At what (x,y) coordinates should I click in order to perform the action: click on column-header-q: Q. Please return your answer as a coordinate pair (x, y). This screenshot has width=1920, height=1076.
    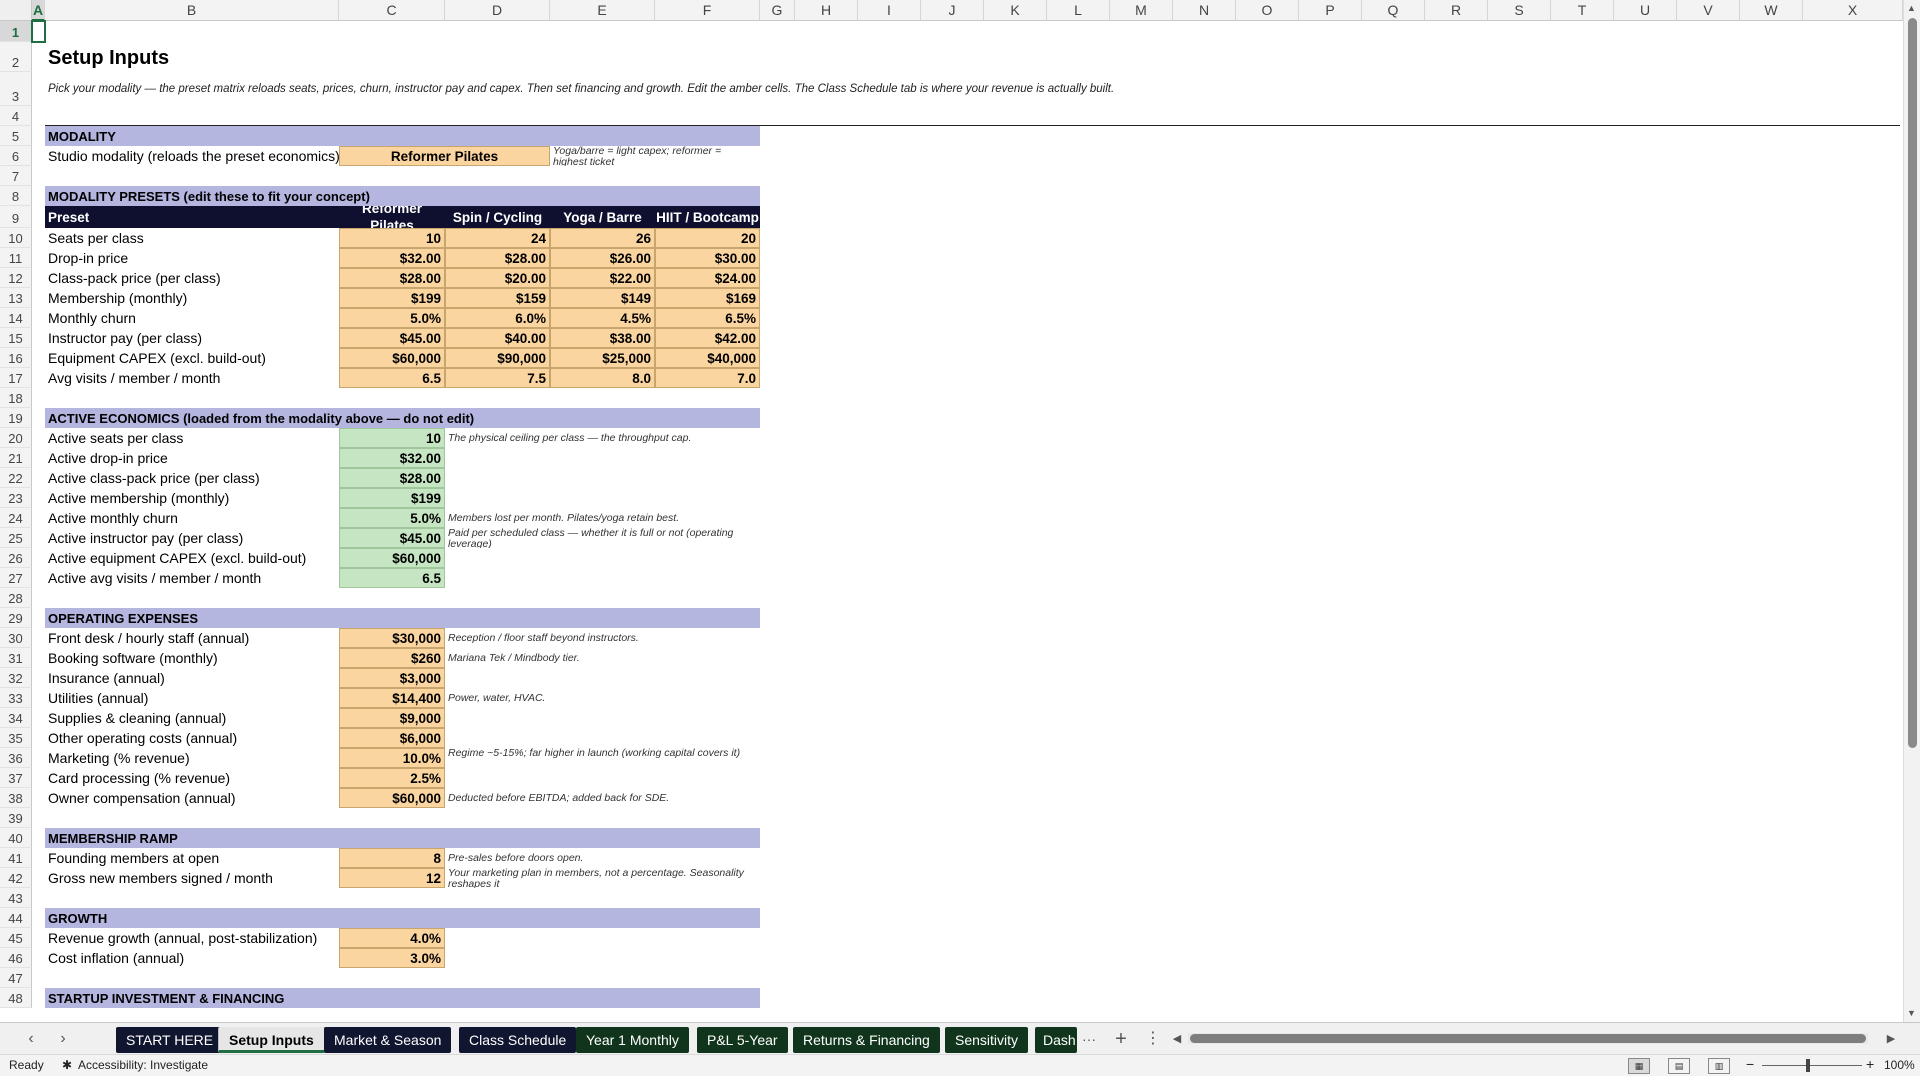
    Looking at the image, I should click on (1393, 10).